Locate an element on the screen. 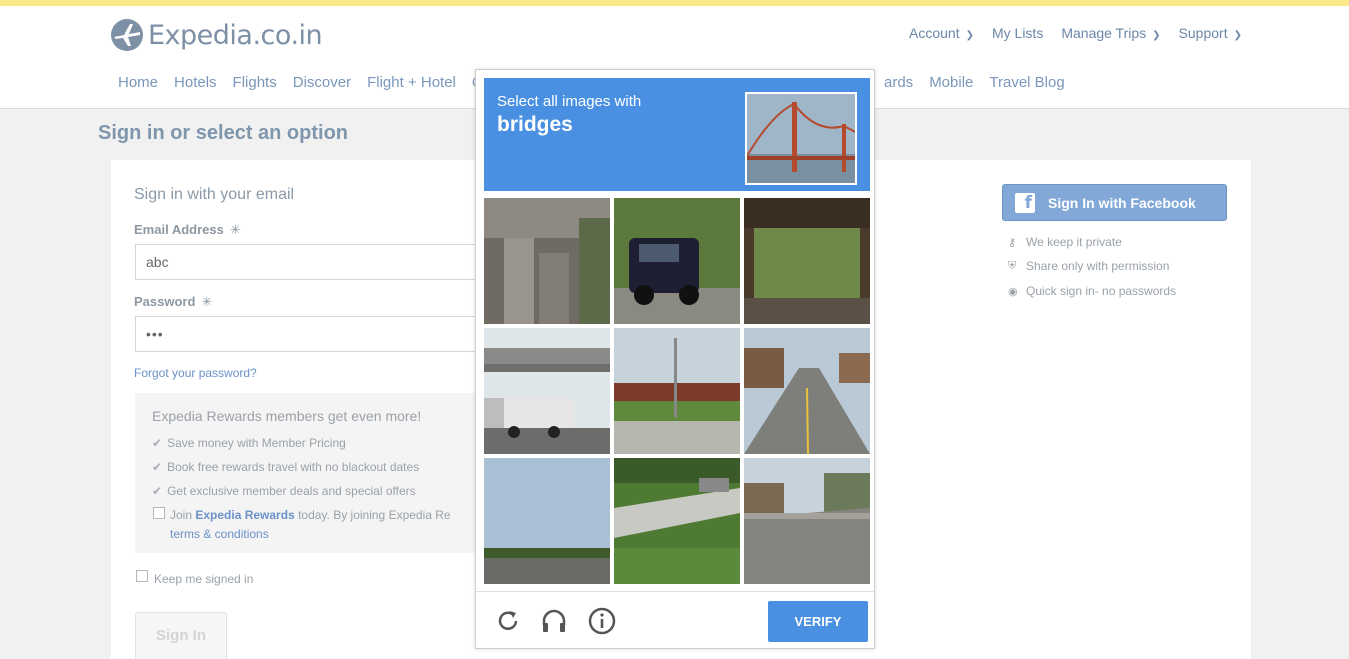  fast-login-icon: ◉ is located at coordinates (1013, 291).